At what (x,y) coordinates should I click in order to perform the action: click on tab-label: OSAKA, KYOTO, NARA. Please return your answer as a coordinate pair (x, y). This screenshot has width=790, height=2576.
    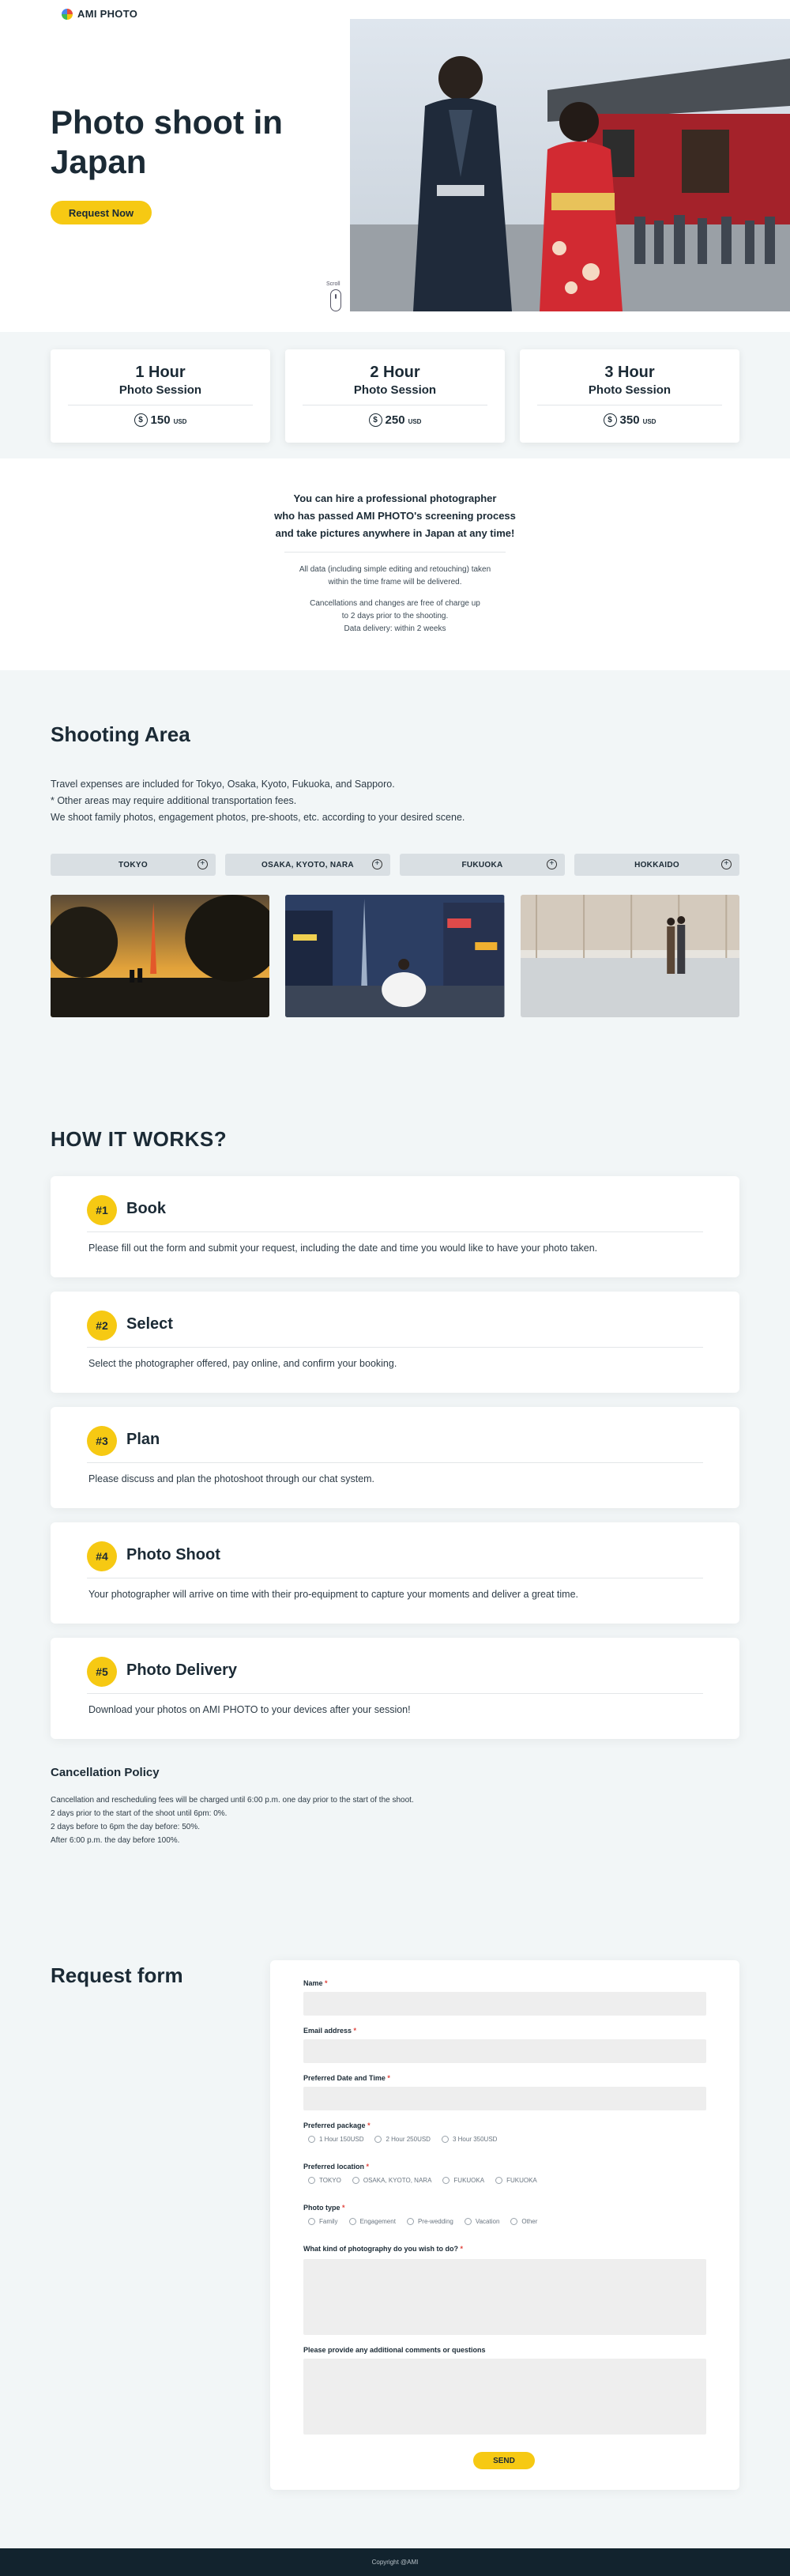
    Looking at the image, I should click on (307, 865).